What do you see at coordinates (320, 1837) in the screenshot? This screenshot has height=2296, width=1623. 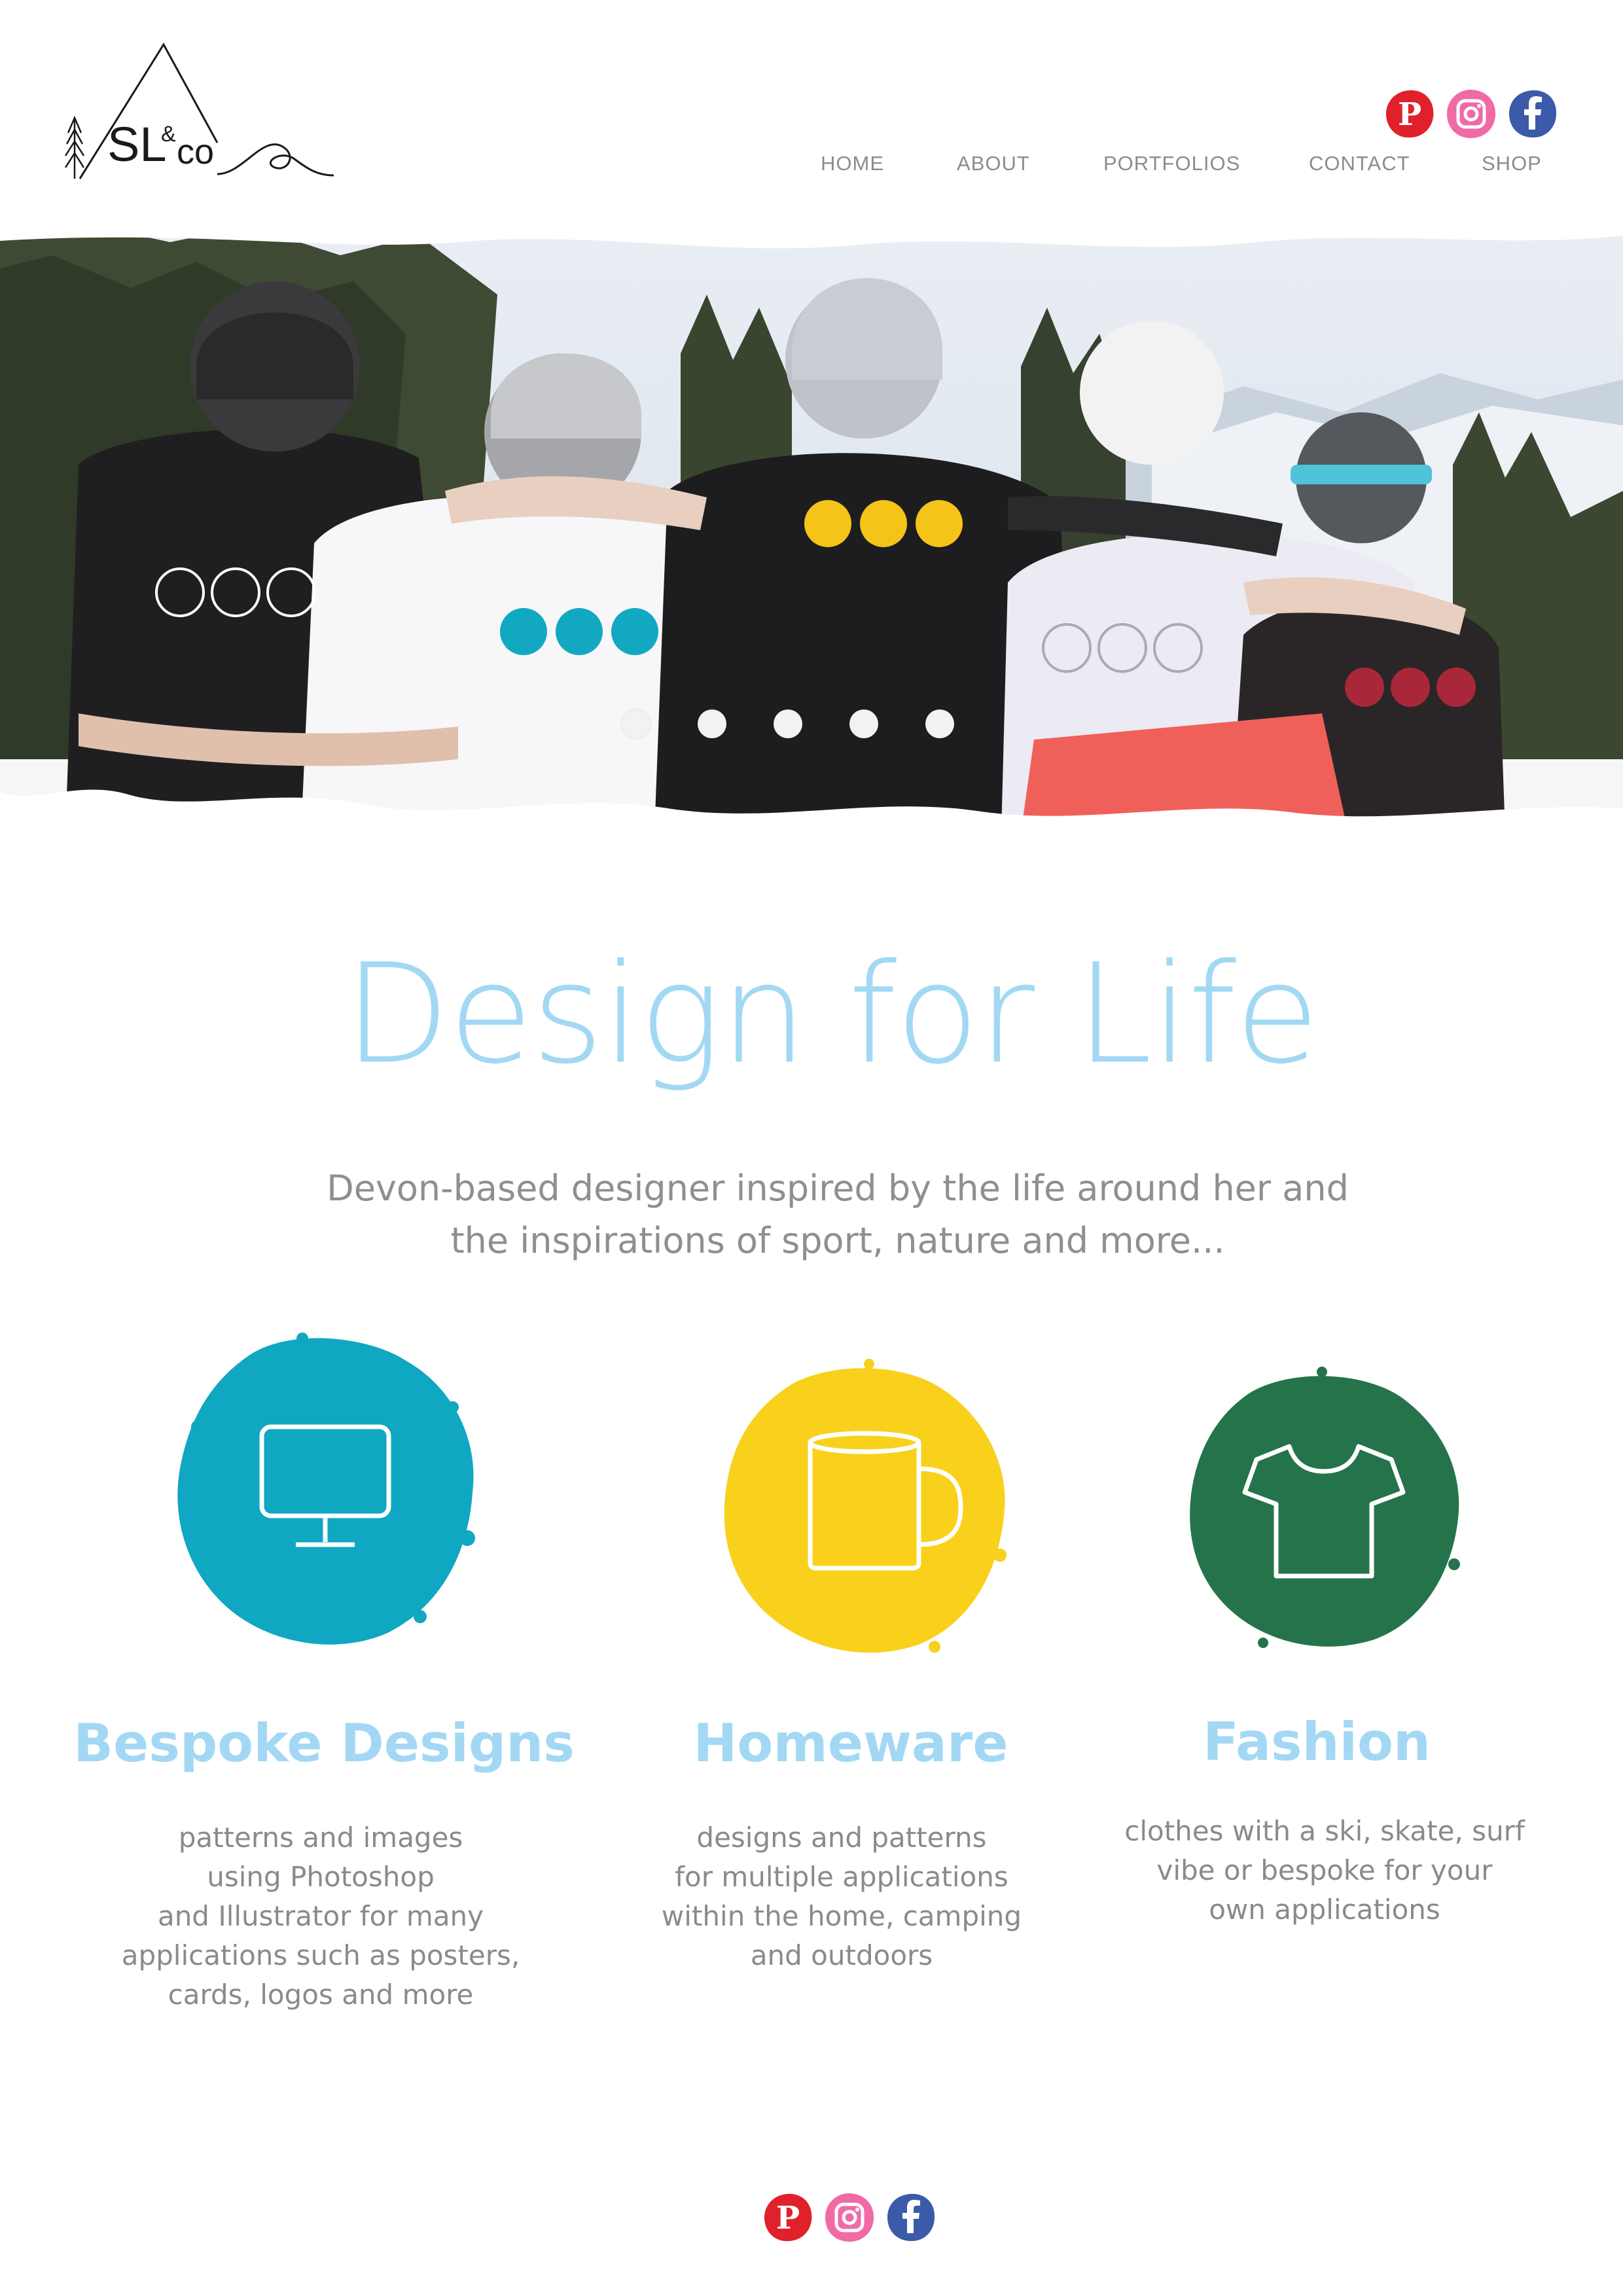 I see `description-line: patterns and images` at bounding box center [320, 1837].